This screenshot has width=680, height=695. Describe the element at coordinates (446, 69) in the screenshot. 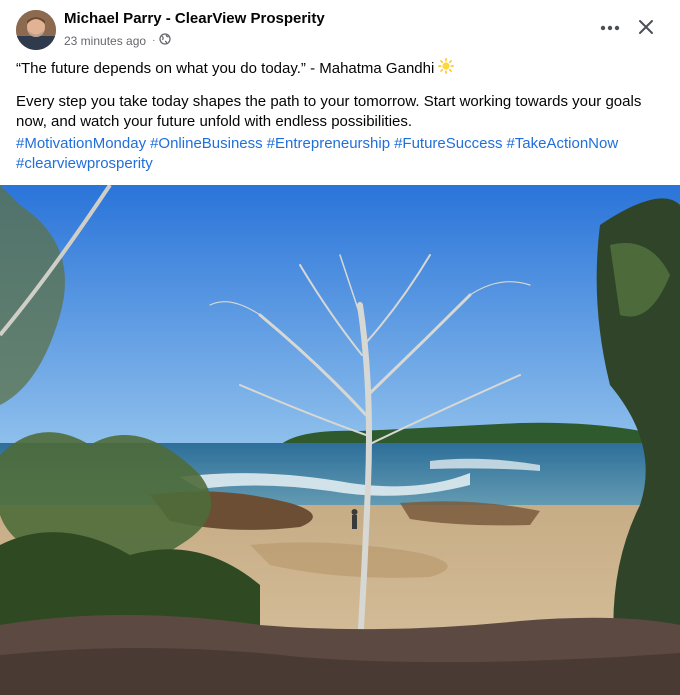

I see `sun-emoji-icon` at that location.